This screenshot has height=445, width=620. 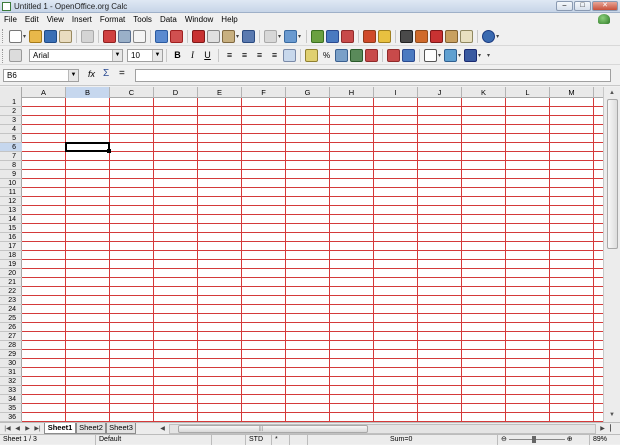 I want to click on font-name-select: Arial ▼, so click(x=76, y=55).